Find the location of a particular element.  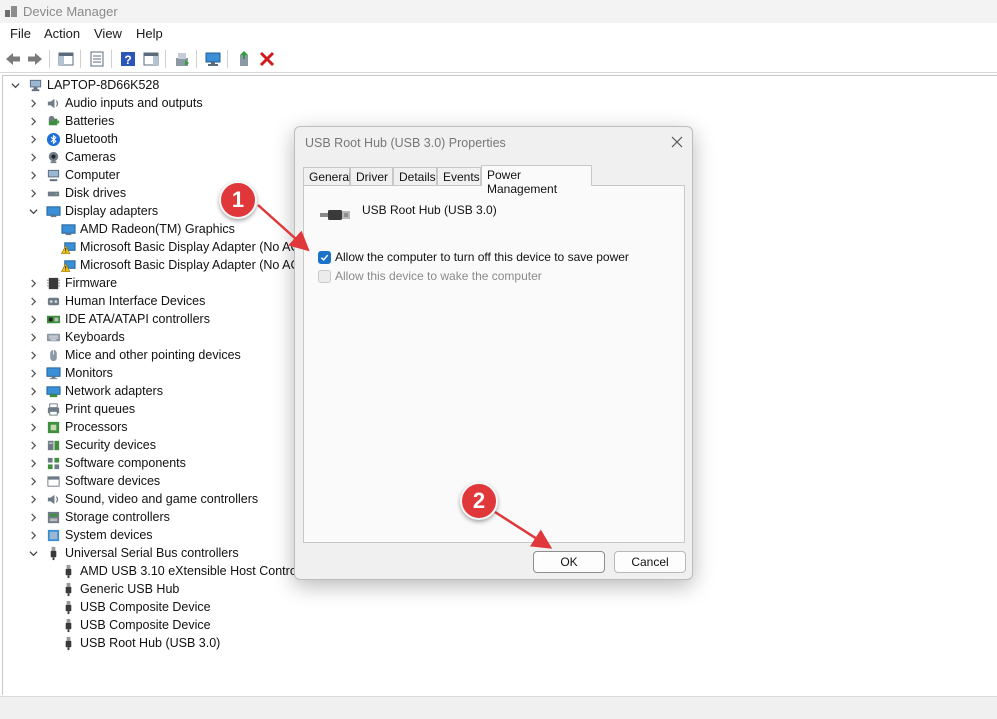

toolbar-separator is located at coordinates (165, 59).